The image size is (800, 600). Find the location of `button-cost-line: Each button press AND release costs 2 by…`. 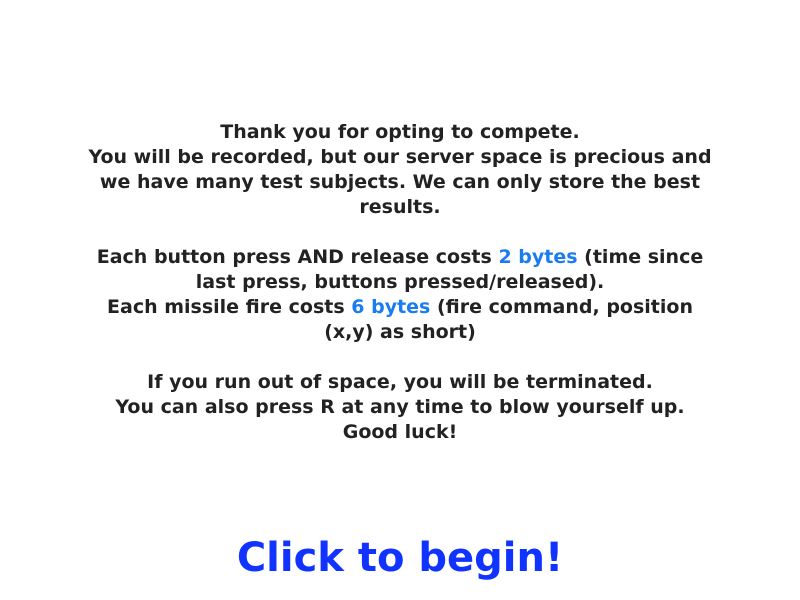

button-cost-line: Each button press AND release costs 2 by… is located at coordinates (400, 270).